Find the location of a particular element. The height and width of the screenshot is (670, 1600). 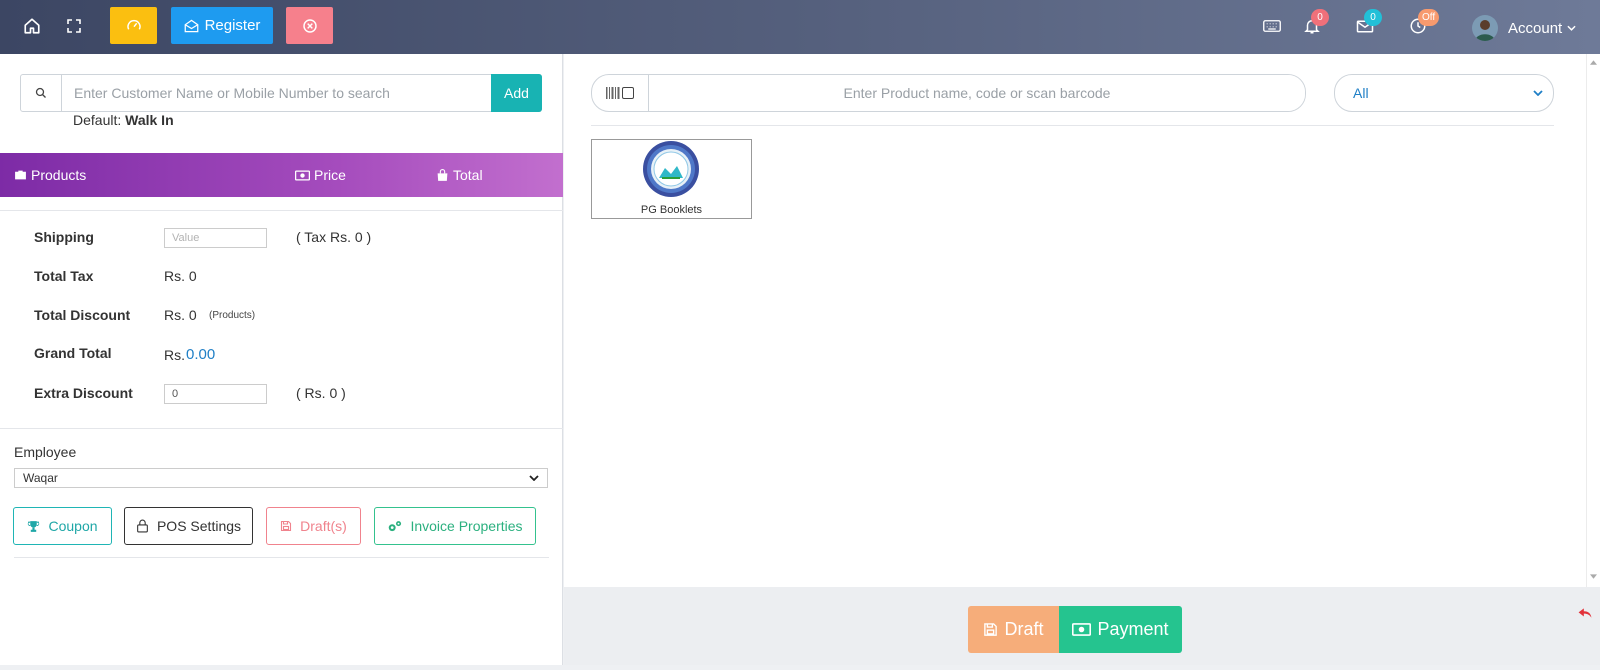

close-circle-icon is located at coordinates (309, 25).